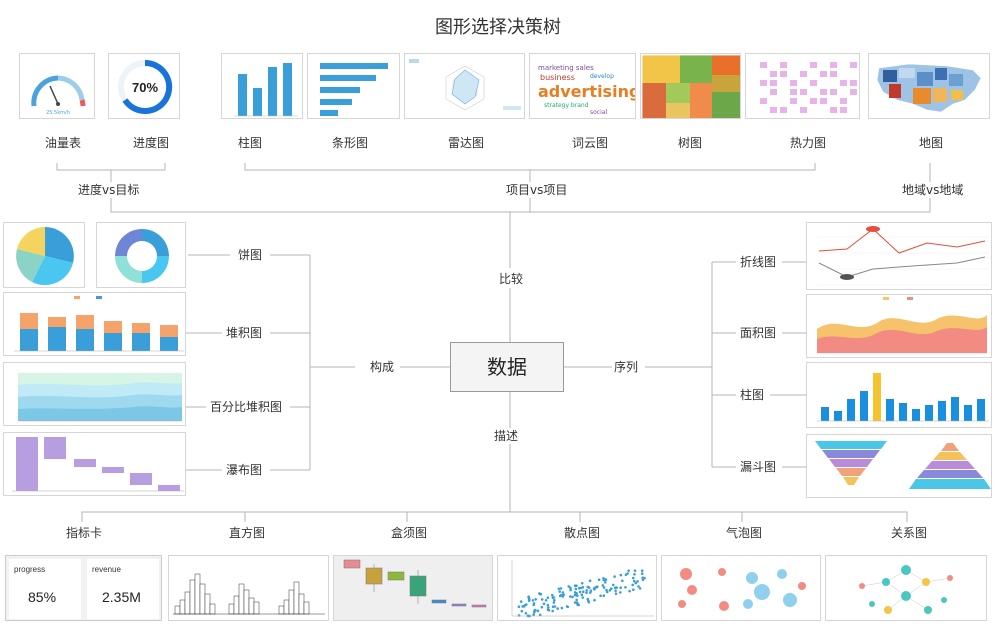  I want to click on map-thumbnail, so click(929, 86).